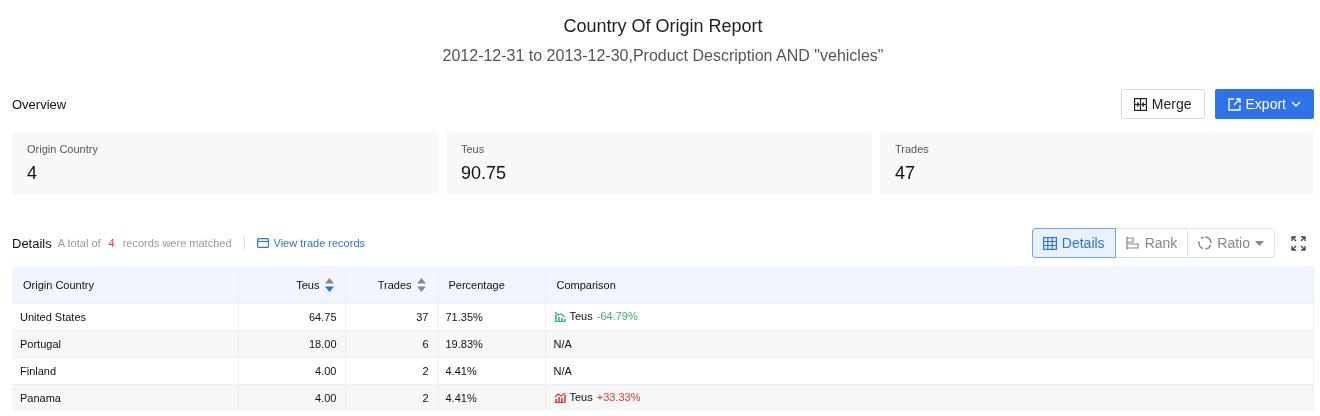  Describe the element at coordinates (58, 284) in the screenshot. I see `column-header: Origin Country` at that location.